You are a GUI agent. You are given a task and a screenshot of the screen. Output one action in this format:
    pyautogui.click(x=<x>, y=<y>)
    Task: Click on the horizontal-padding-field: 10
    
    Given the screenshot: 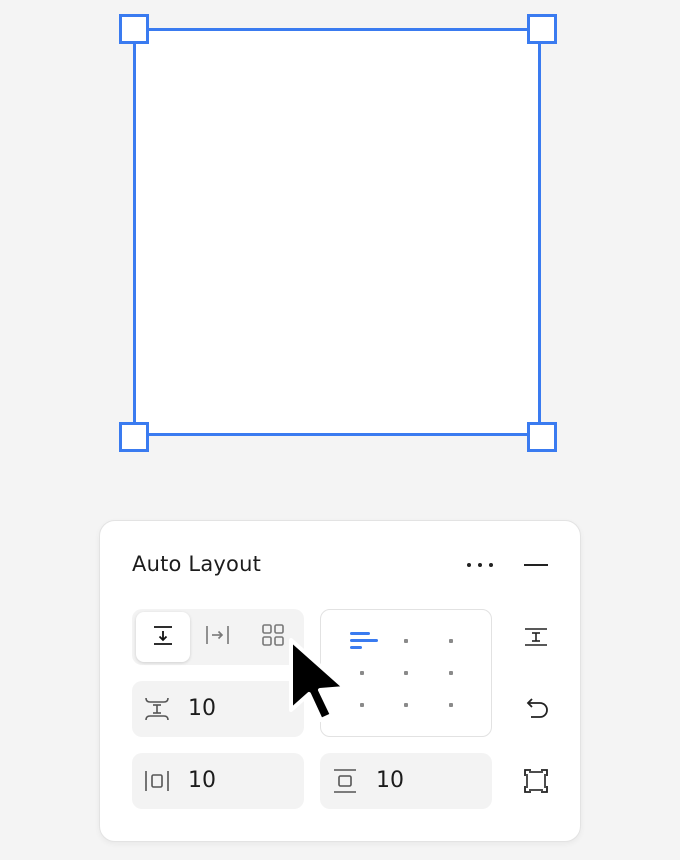 What is the action you would take?
    pyautogui.click(x=218, y=781)
    